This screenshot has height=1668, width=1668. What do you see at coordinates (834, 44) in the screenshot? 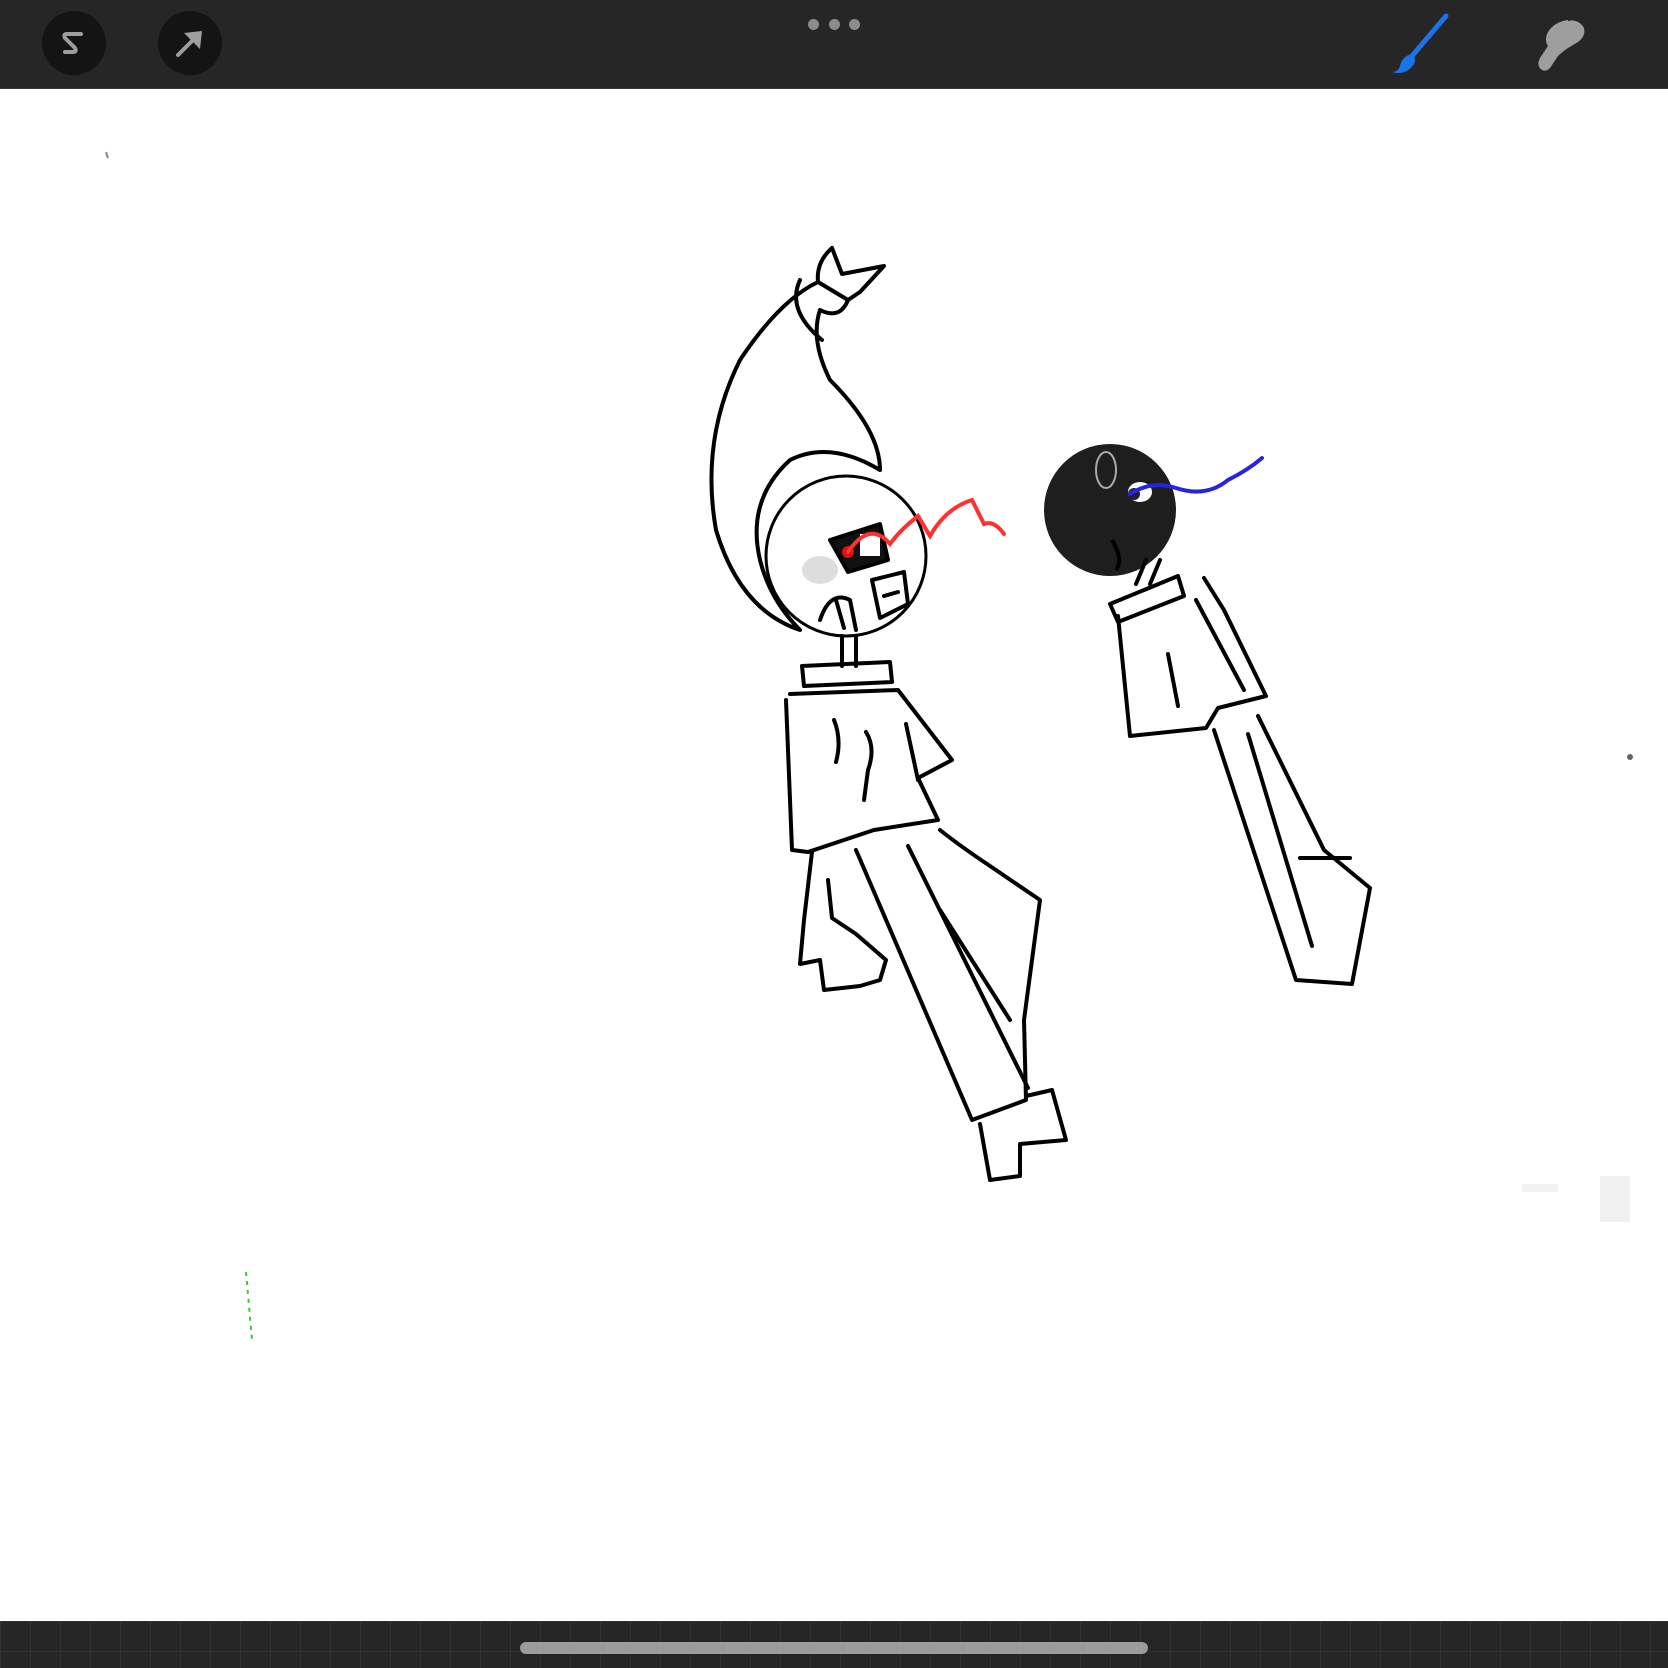
I see `top-toolbar` at bounding box center [834, 44].